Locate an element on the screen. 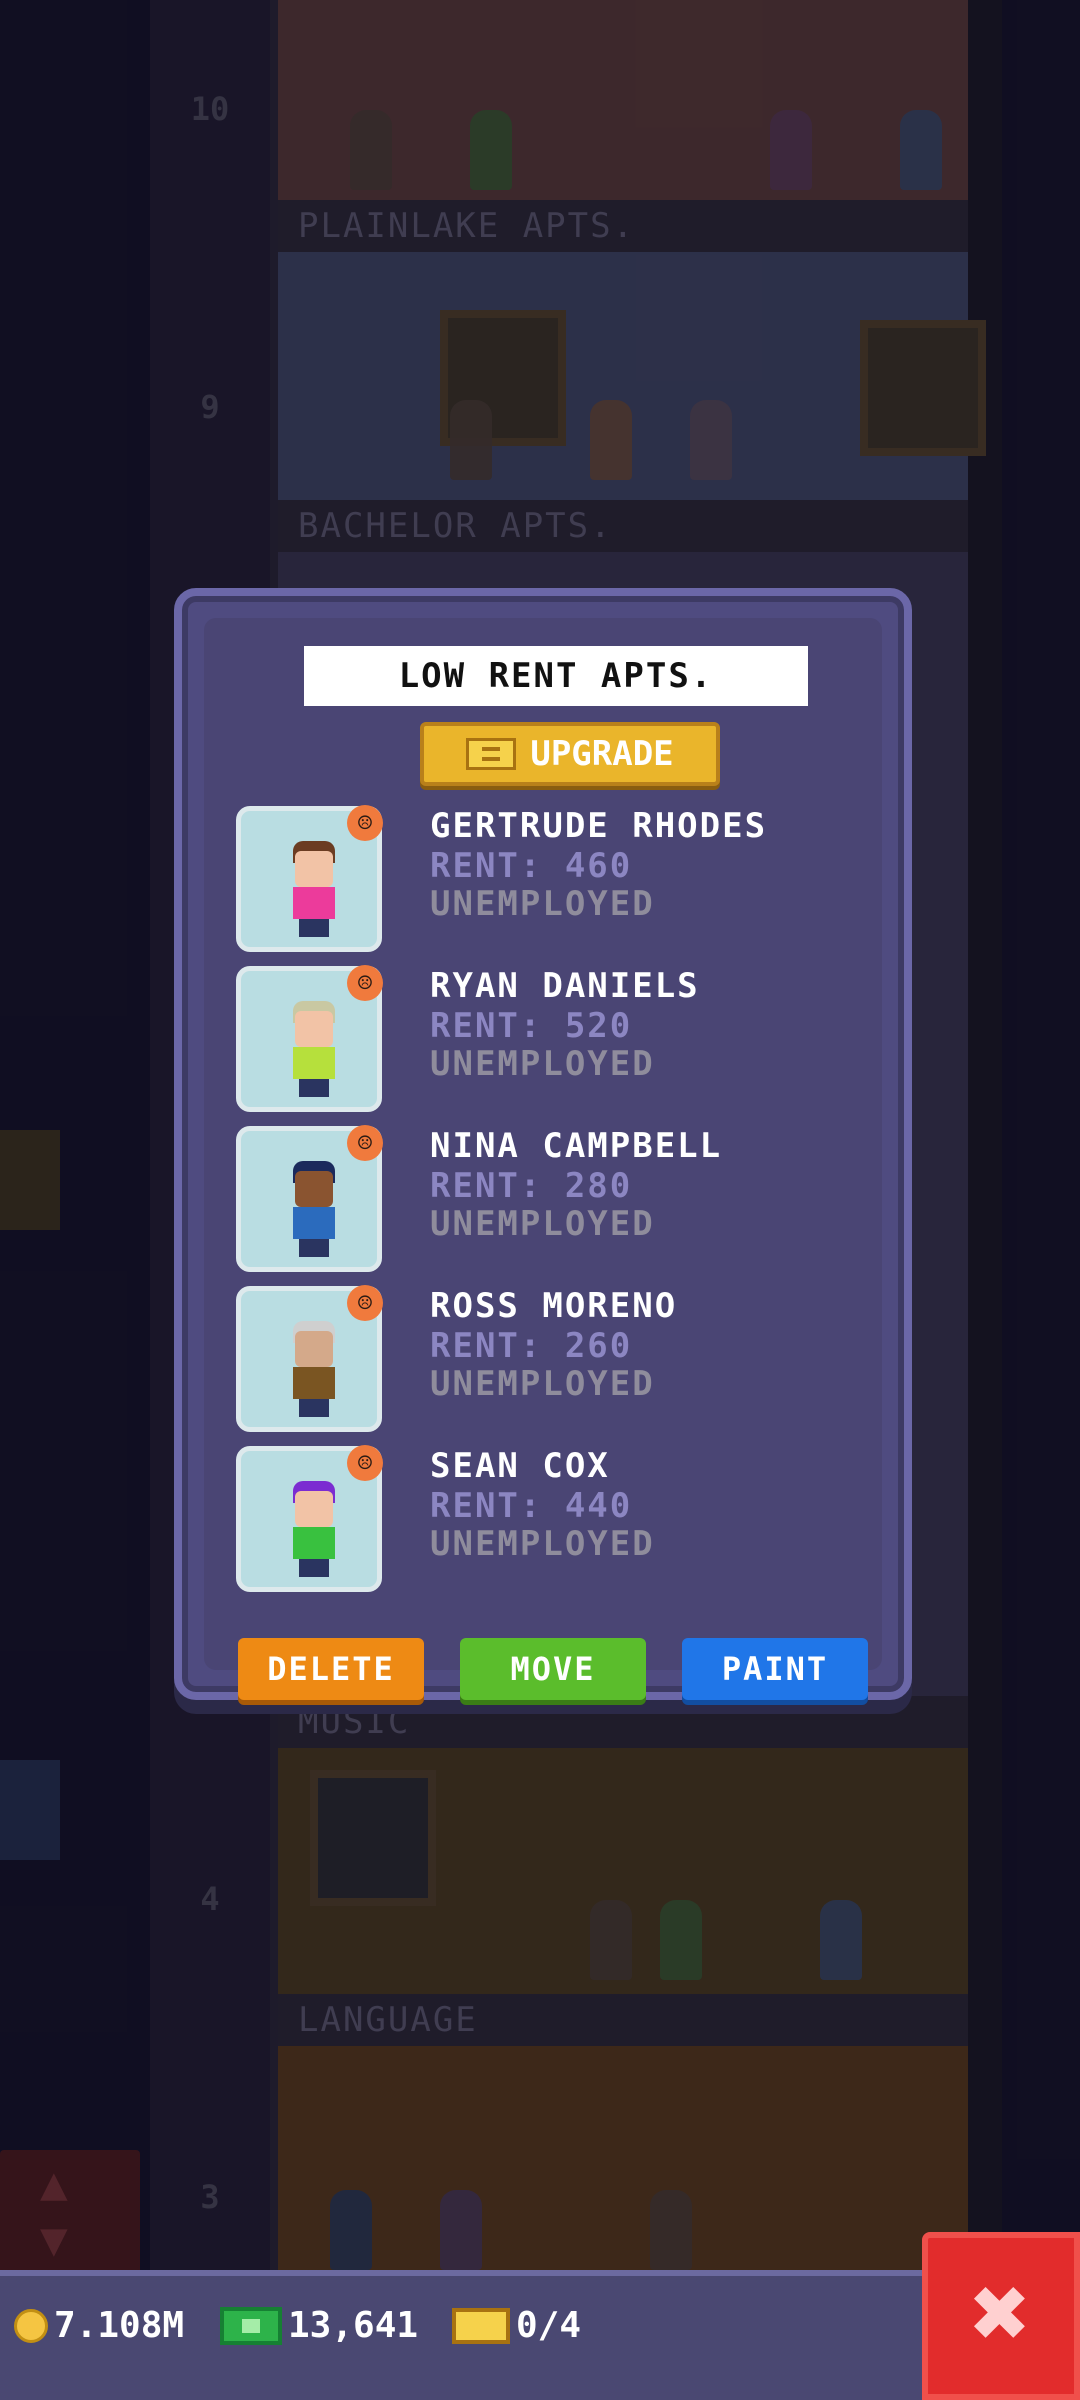 Image resolution: width=1080 pixels, height=2400 pixels. floor-title: LOW RENT APTS. is located at coordinates (556, 676).